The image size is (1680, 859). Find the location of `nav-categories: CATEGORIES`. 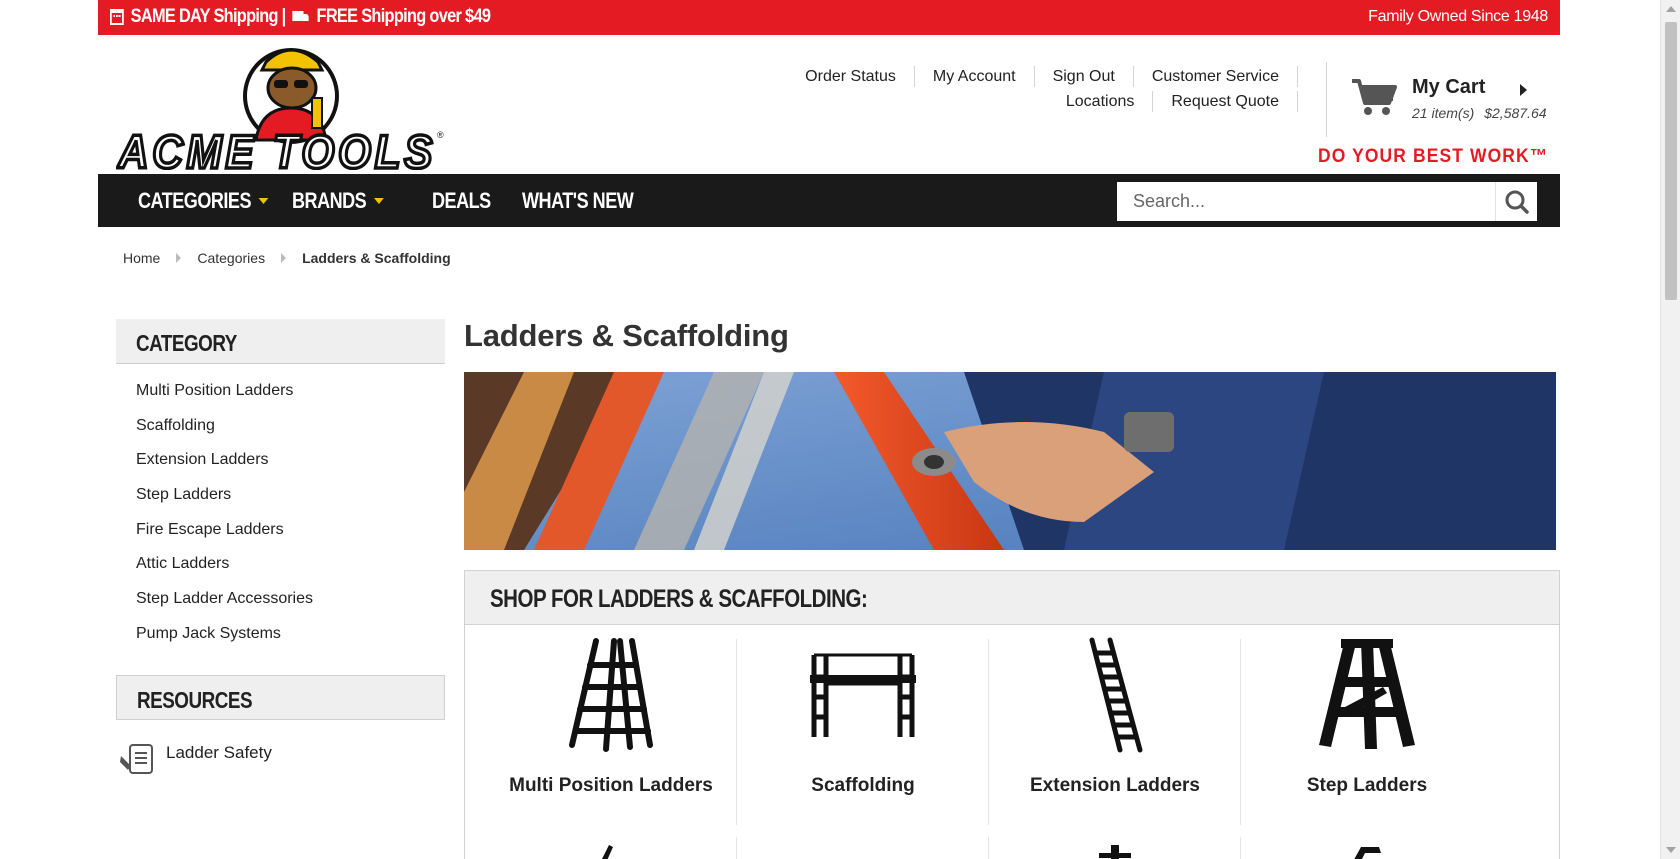

nav-categories: CATEGORIES is located at coordinates (203, 201).